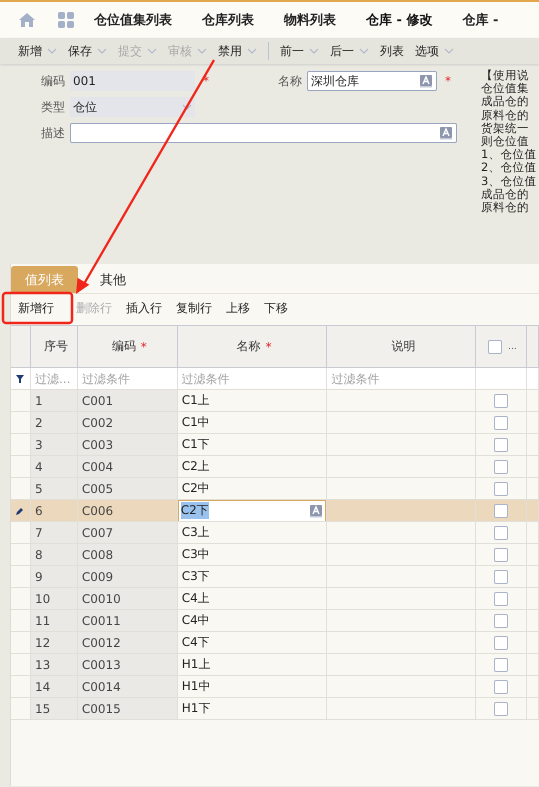  Describe the element at coordinates (194, 308) in the screenshot. I see `row-action-button: 复制行` at that location.